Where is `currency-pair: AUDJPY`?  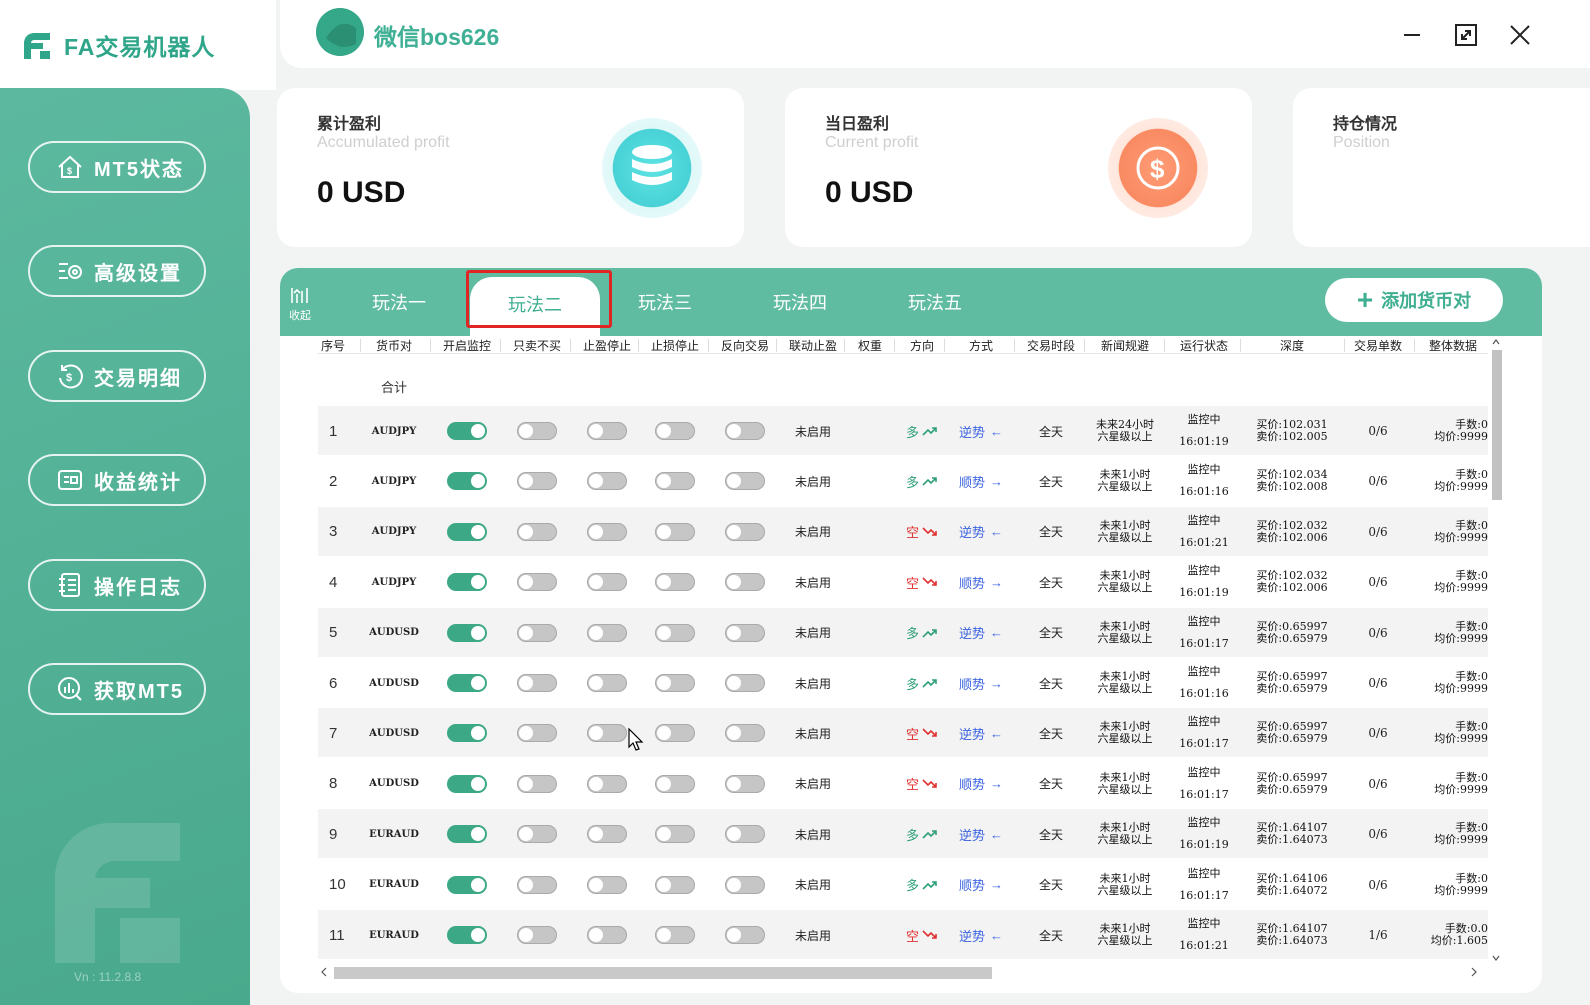 currency-pair: AUDJPY is located at coordinates (394, 582).